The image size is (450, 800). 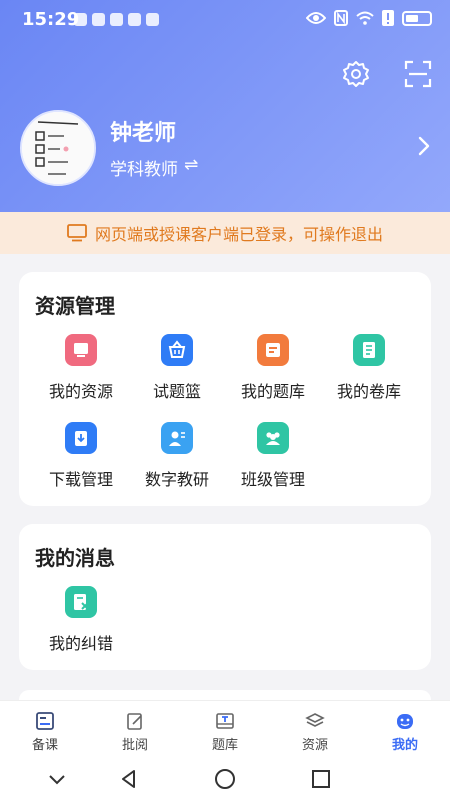 I want to click on status-time: 15:29, so click(x=51, y=19).